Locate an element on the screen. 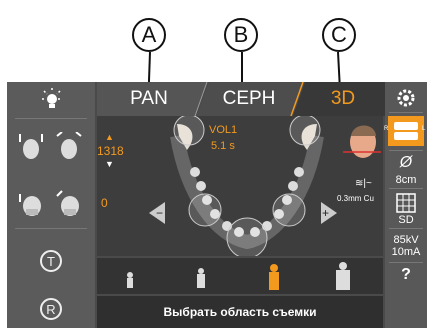 The height and width of the screenshot is (333, 433). diameter-value: 8cm is located at coordinates (406, 180).